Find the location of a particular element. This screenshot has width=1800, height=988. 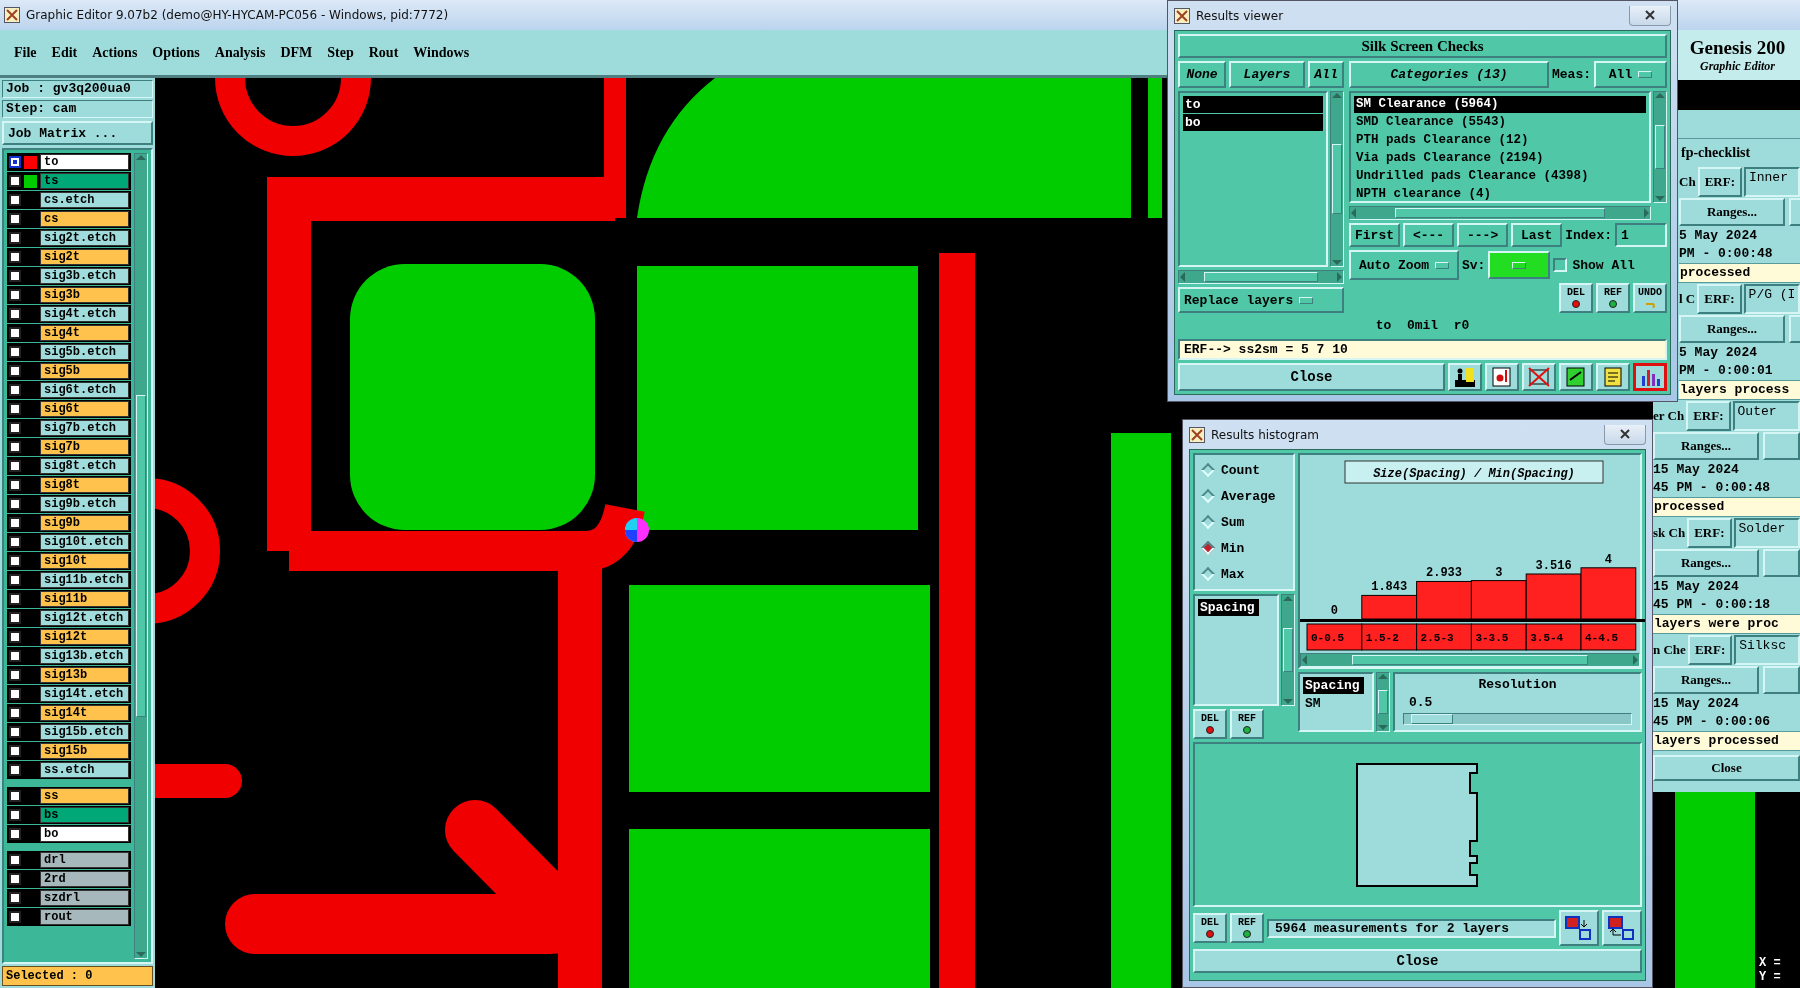

index-field: 1 is located at coordinates (1641, 235).